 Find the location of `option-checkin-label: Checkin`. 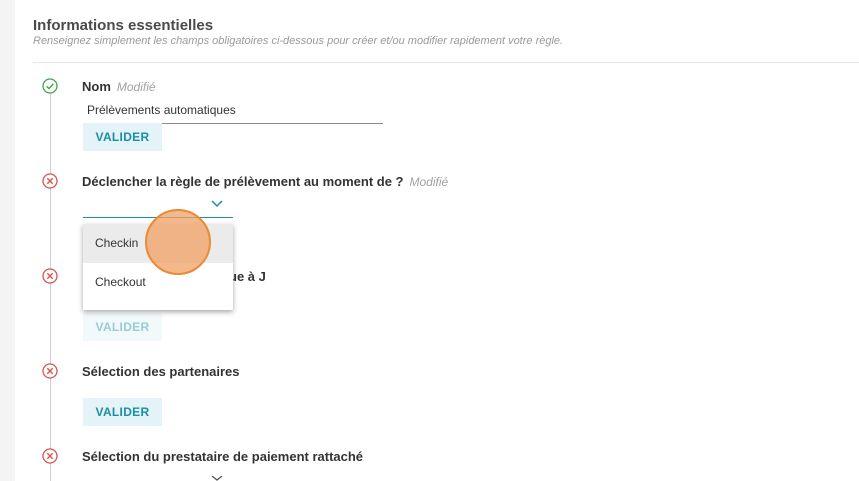

option-checkin-label: Checkin is located at coordinates (117, 243).